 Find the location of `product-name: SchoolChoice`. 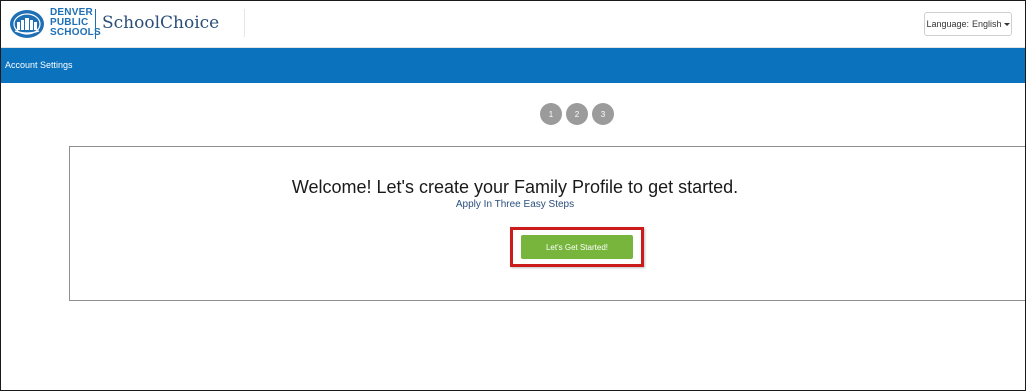

product-name: SchoolChoice is located at coordinates (161, 23).